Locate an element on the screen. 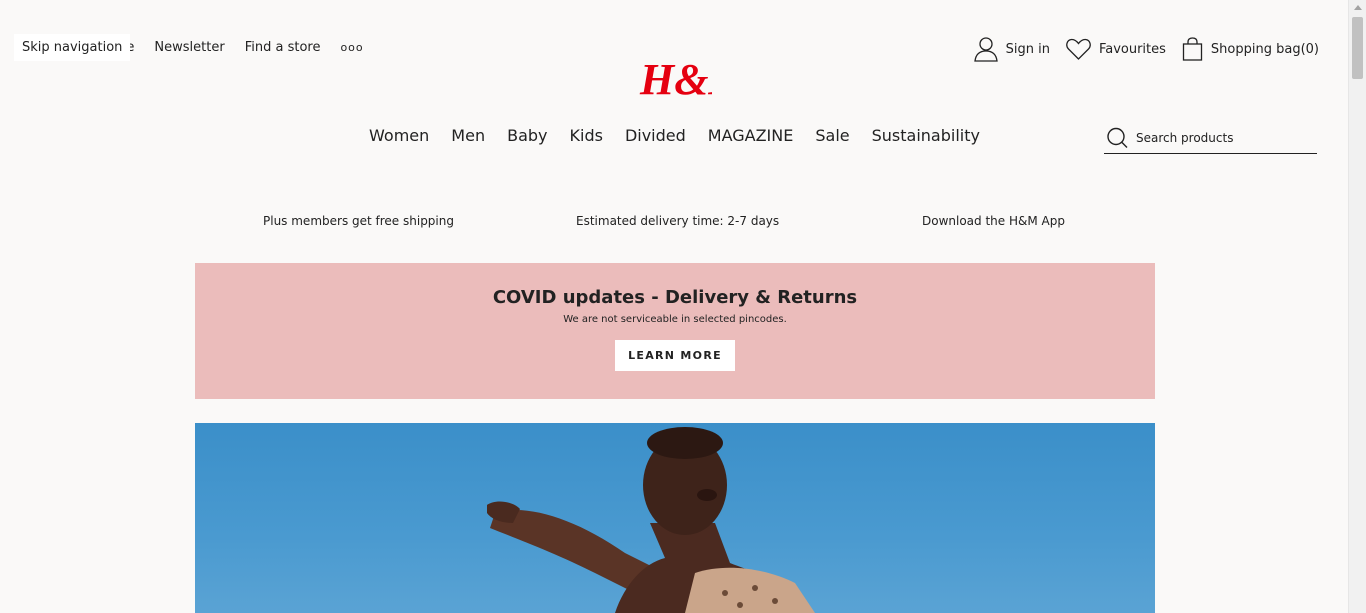  svg-text: H&M is located at coordinates (675, 78).